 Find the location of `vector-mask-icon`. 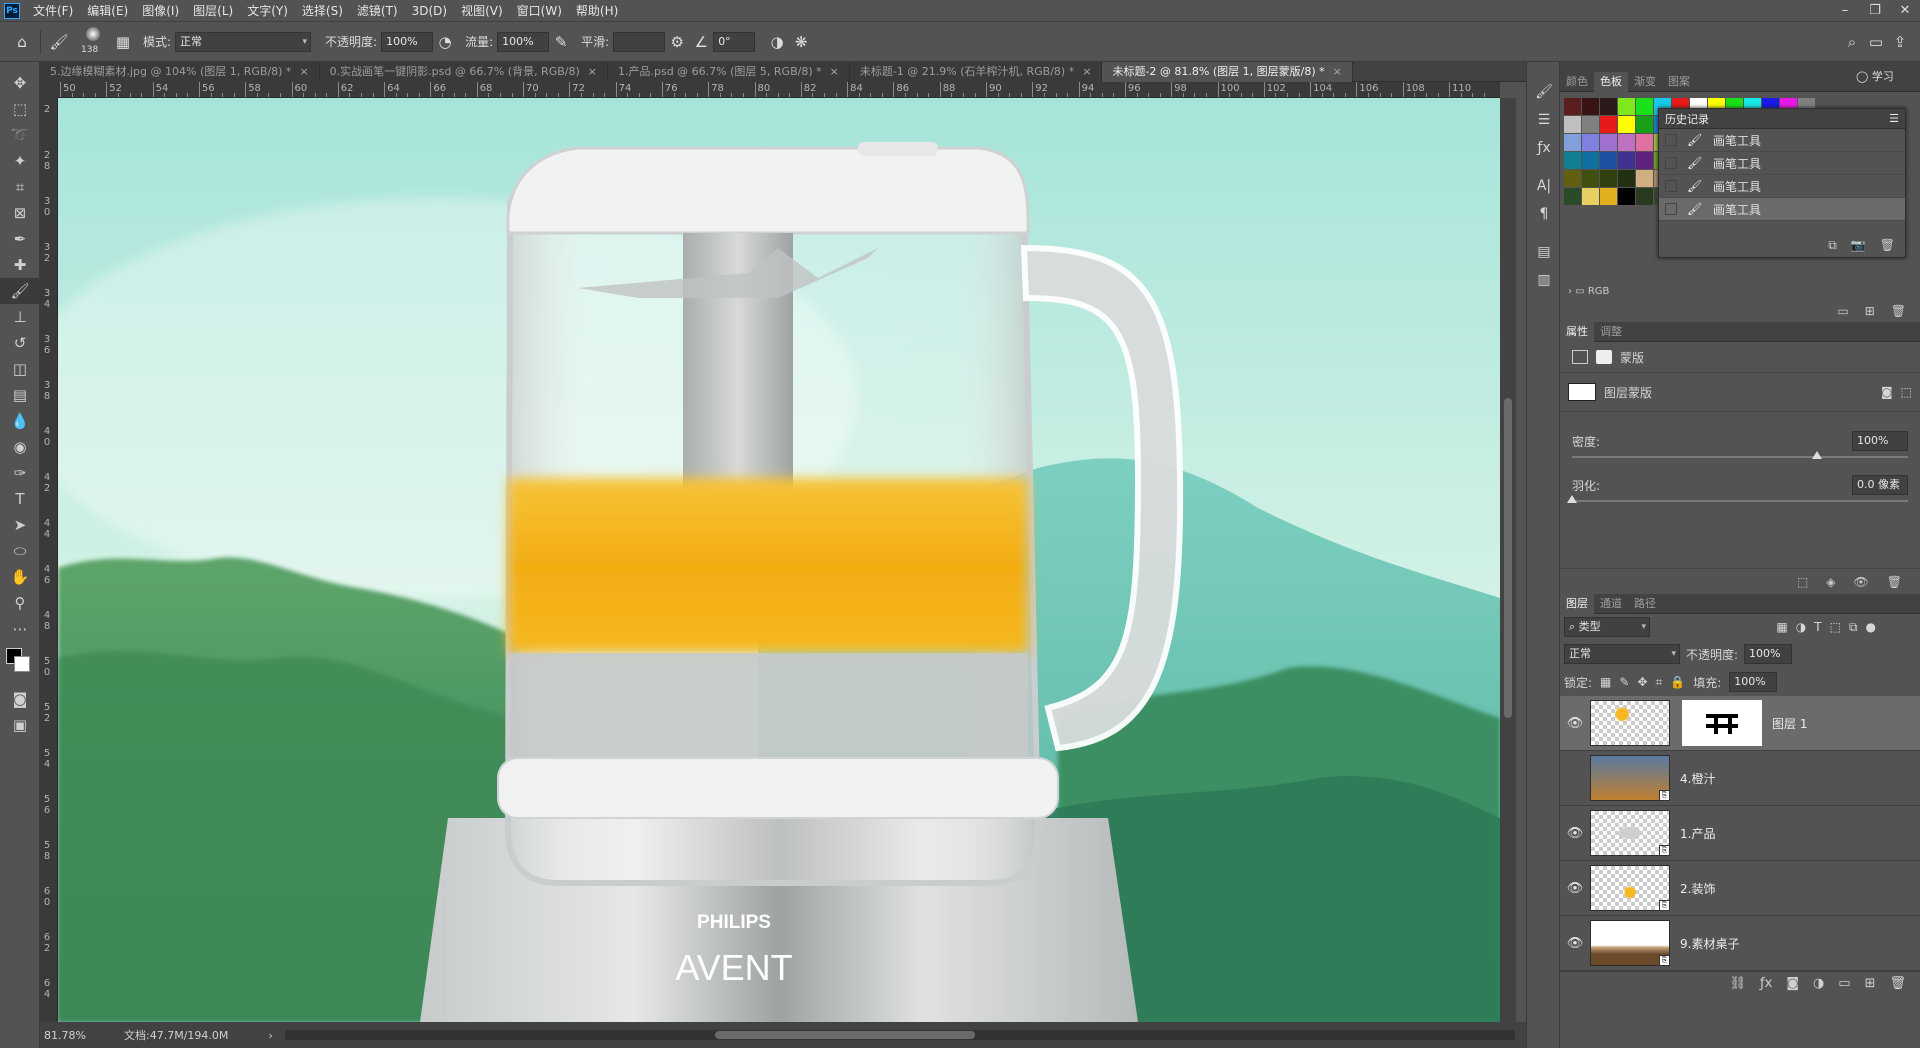

vector-mask-icon is located at coordinates (1604, 357).